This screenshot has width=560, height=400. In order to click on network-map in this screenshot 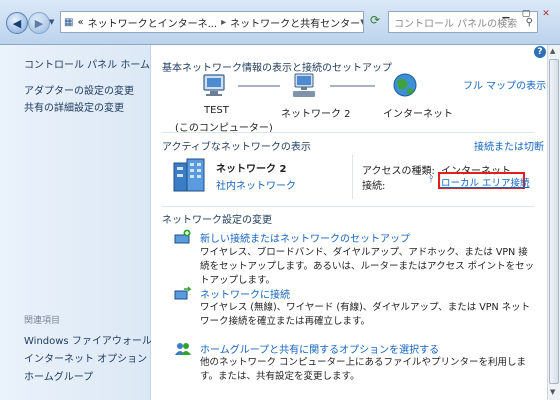, I will do `click(310, 85)`.